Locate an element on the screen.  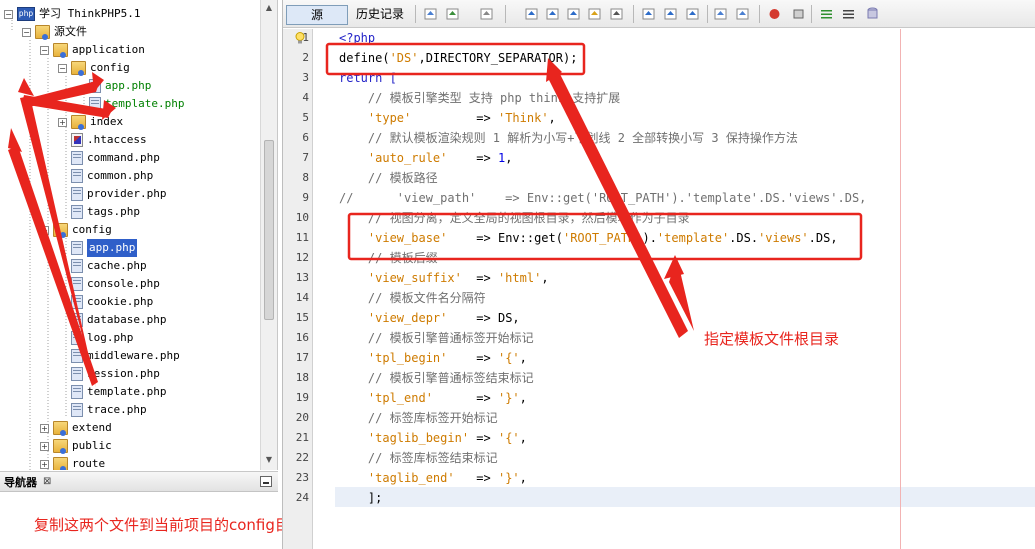
code-line: <?php is located at coordinates (357, 38).